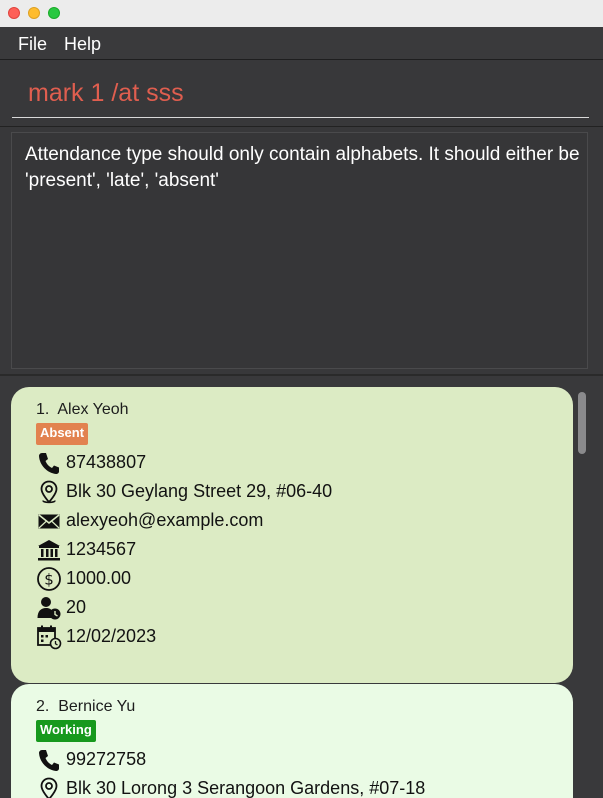  I want to click on command-input-text: mark 1 /at sss, so click(106, 93).